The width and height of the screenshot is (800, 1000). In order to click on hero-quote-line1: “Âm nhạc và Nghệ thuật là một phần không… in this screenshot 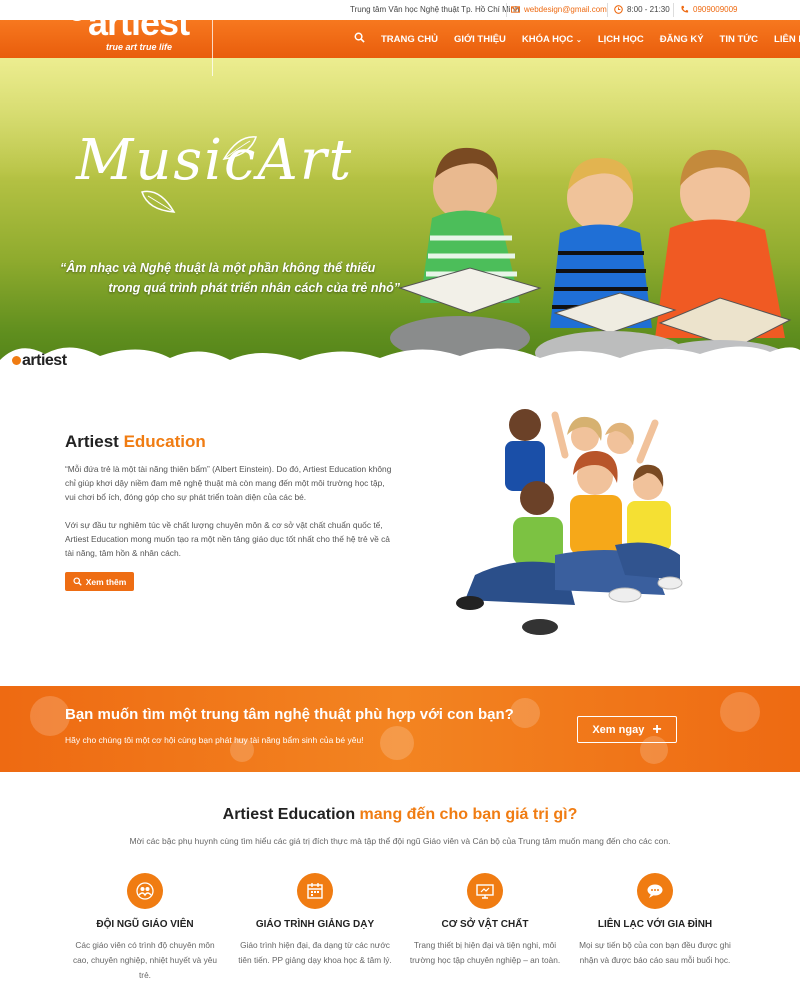, I will do `click(218, 268)`.